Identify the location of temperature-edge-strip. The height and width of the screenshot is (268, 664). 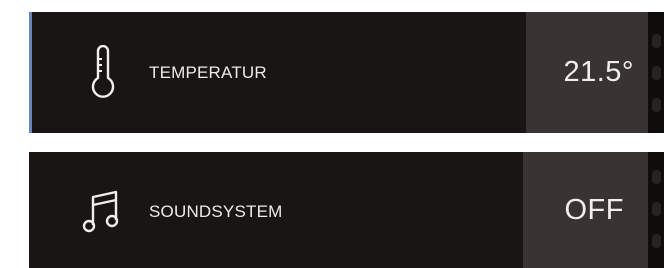
(656, 72).